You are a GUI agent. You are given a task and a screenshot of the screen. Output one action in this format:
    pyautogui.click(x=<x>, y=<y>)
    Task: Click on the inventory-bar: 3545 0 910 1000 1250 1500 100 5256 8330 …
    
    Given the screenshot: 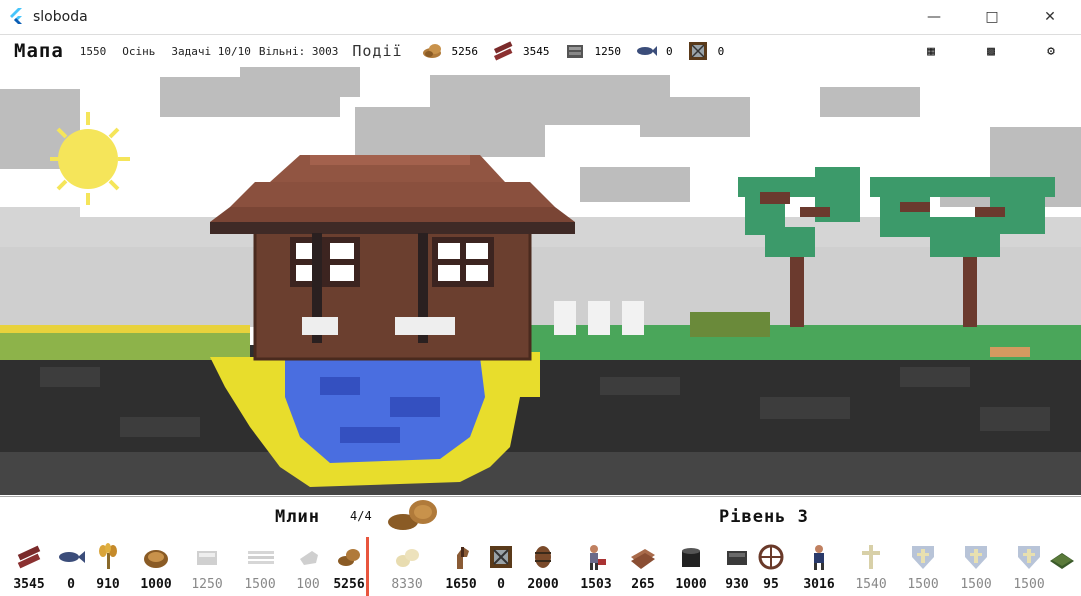 What is the action you would take?
    pyautogui.click(x=540, y=566)
    